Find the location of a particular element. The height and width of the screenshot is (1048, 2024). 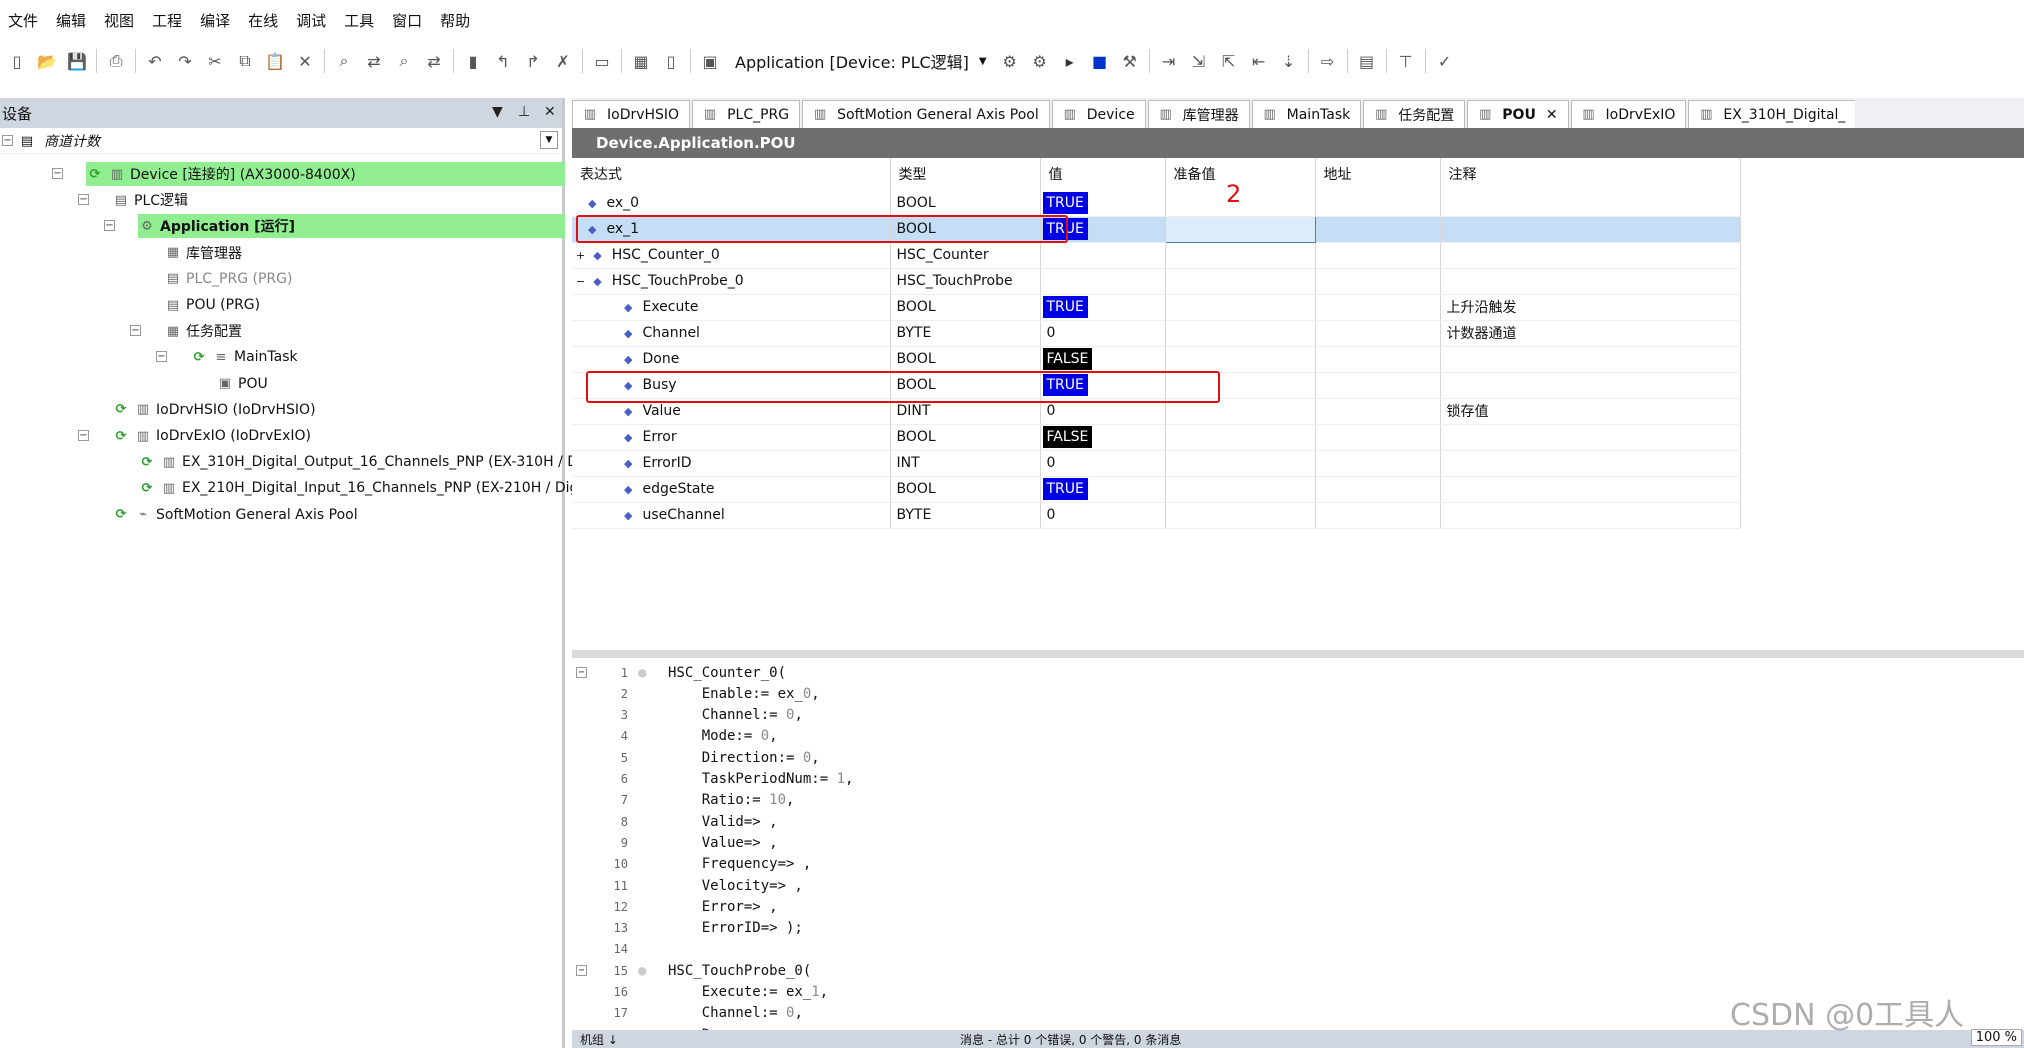

project-combo: − ▤ 商道计数 ▼ is located at coordinates (281, 141).